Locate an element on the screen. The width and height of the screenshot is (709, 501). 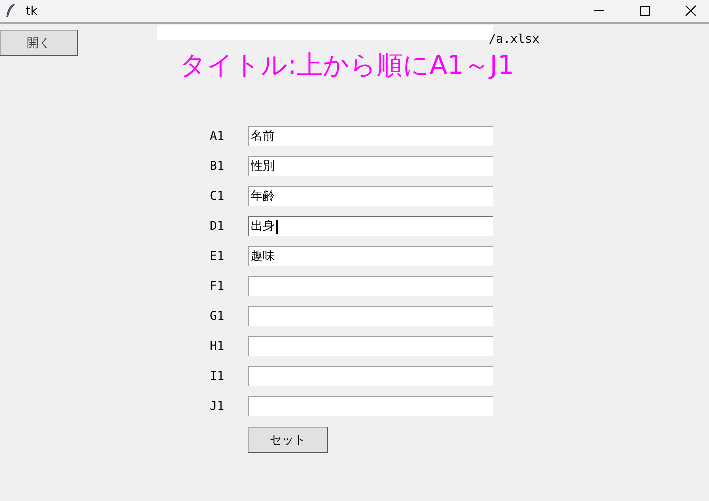
field-label: G1 is located at coordinates (218, 316).